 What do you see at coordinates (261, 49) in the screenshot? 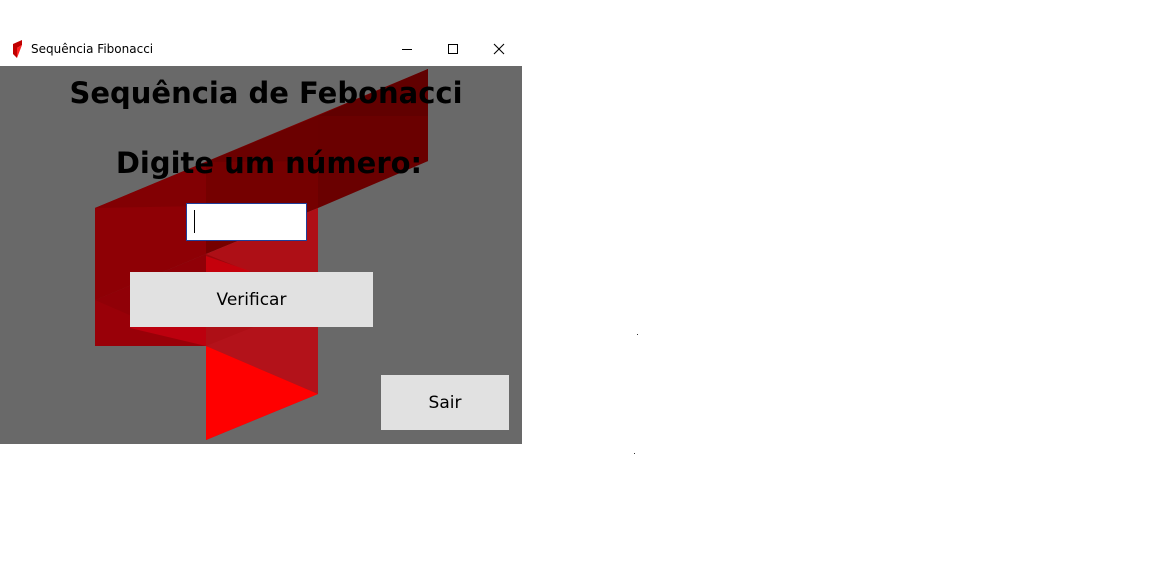
I see `title-bar: Sequência Fibonacci` at bounding box center [261, 49].